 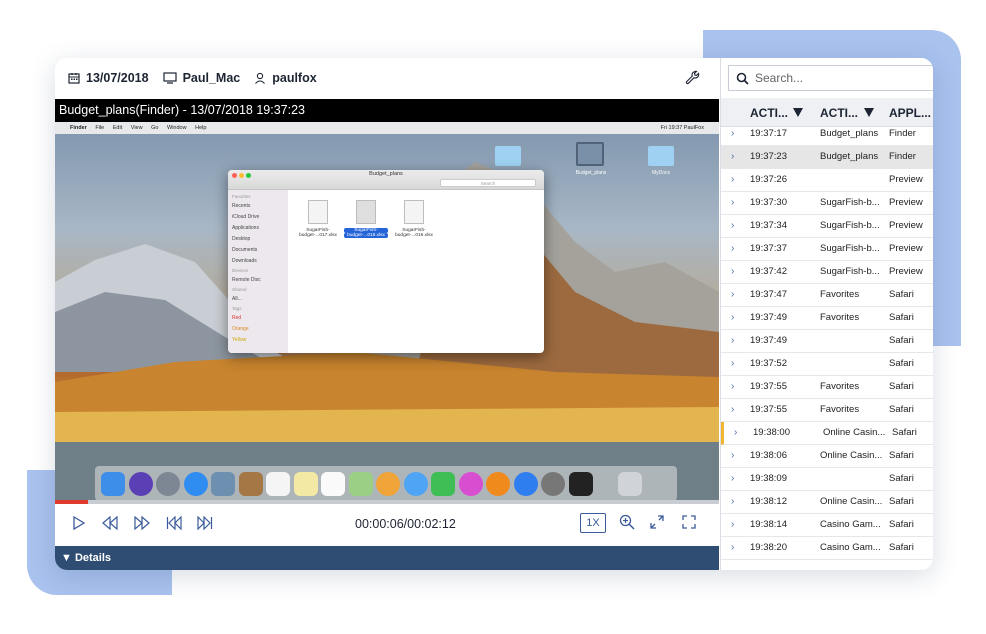 I want to click on computer-name: Paul_Mac, so click(x=211, y=78).